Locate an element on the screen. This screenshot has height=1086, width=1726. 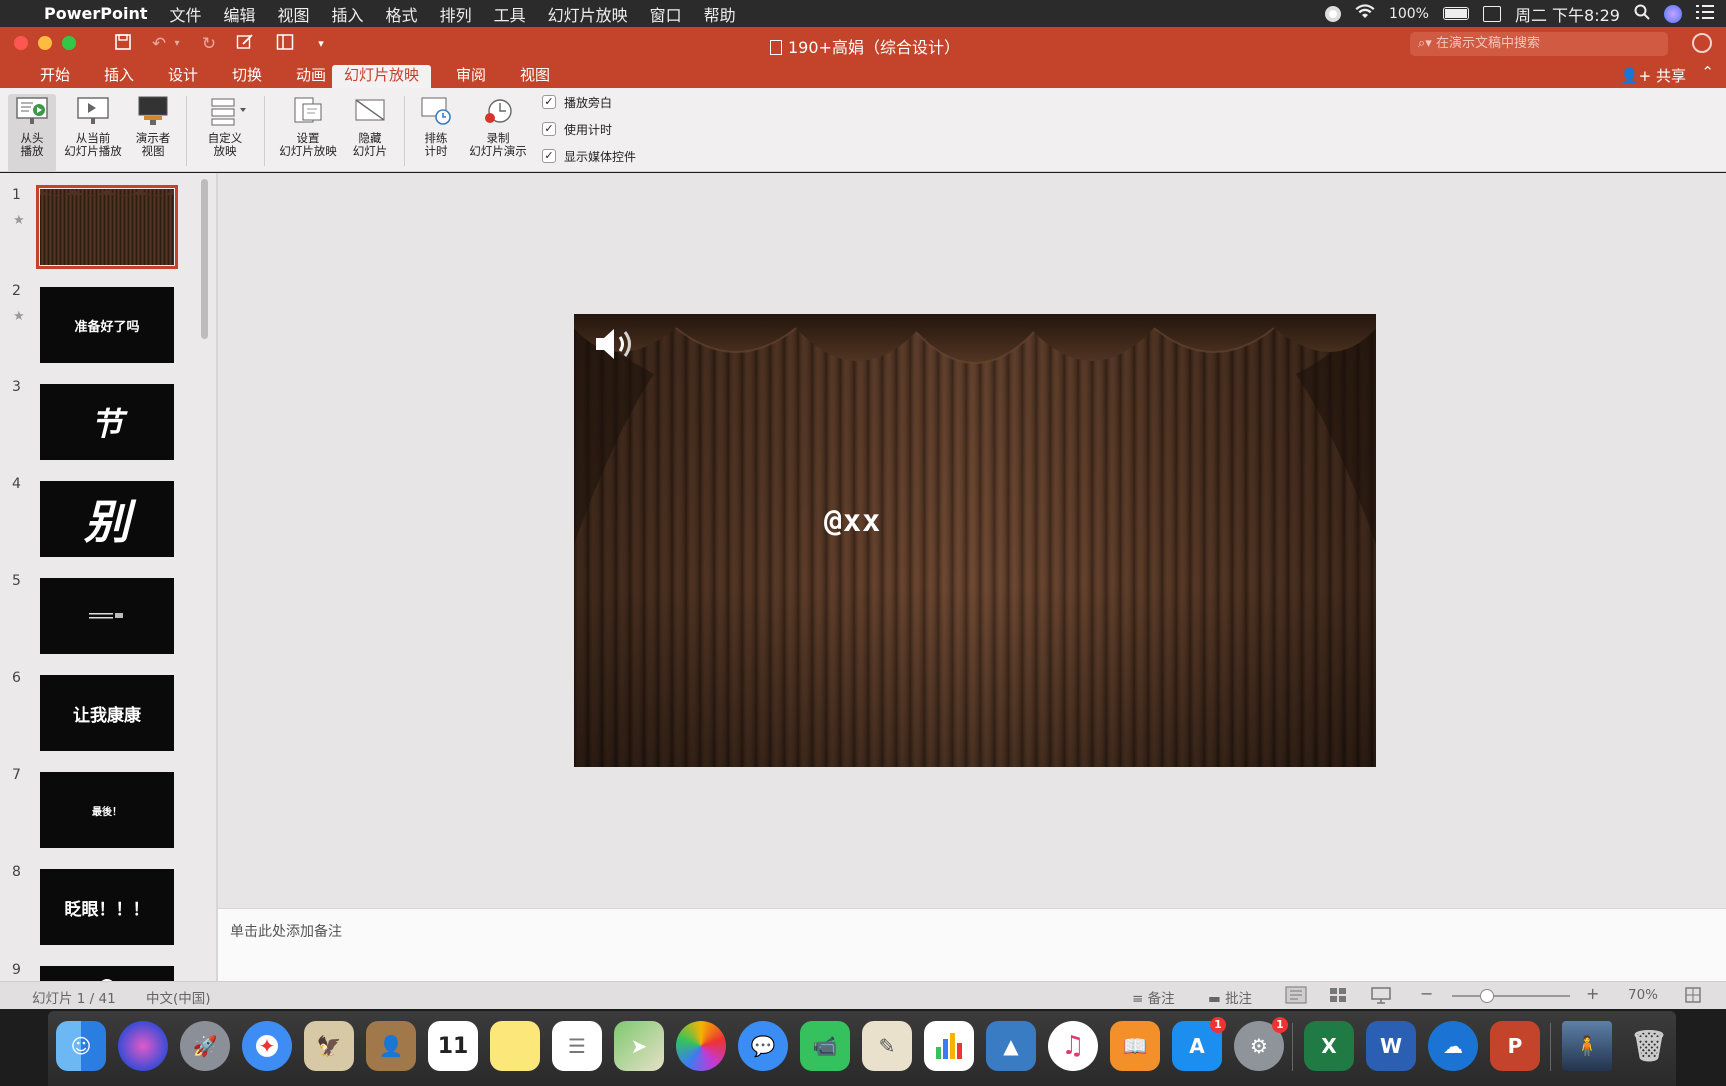
reminders-icon: ☰ is located at coordinates (577, 1046).